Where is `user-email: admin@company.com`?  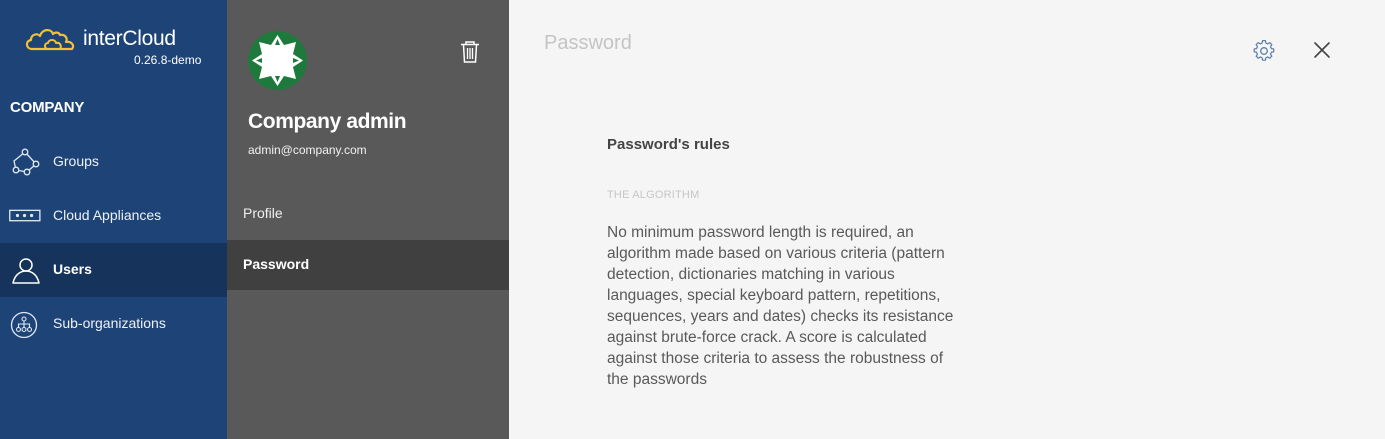
user-email: admin@company.com is located at coordinates (307, 150).